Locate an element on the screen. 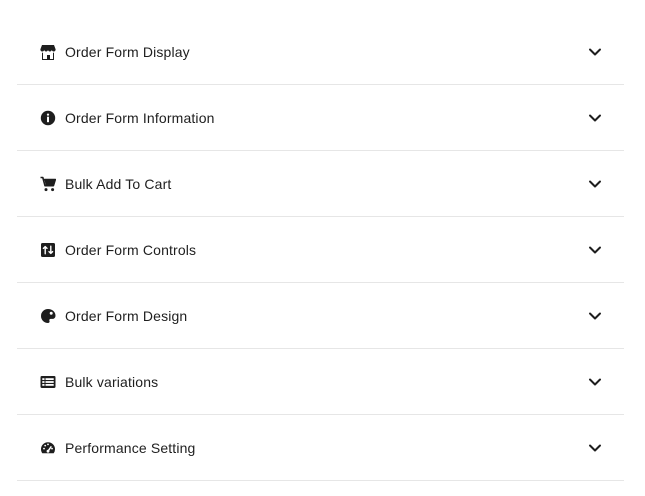 The image size is (645, 496). panel-order-form-controls: Order Form Controls is located at coordinates (320, 250).